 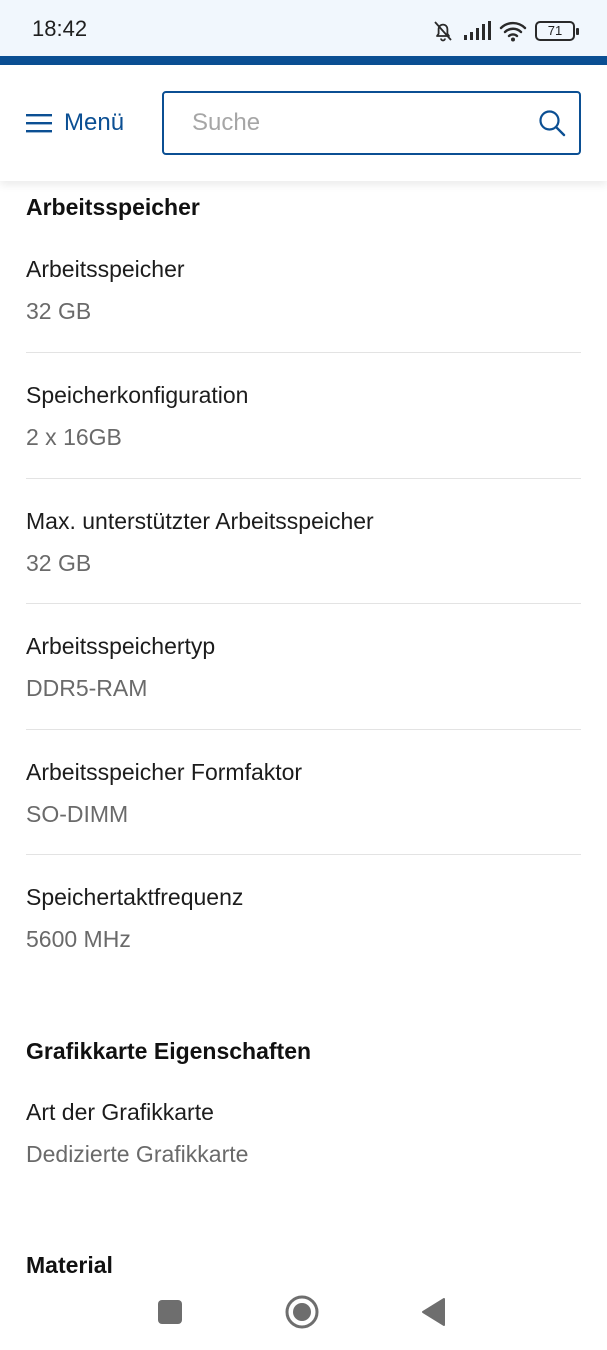 I want to click on home-icon, so click(x=302, y=1312).